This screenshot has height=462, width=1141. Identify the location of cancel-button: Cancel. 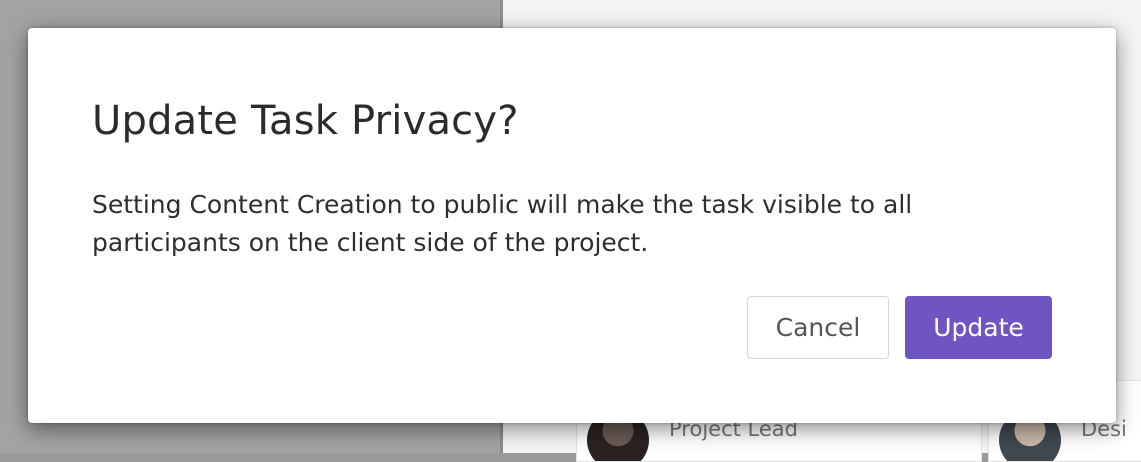
(818, 327).